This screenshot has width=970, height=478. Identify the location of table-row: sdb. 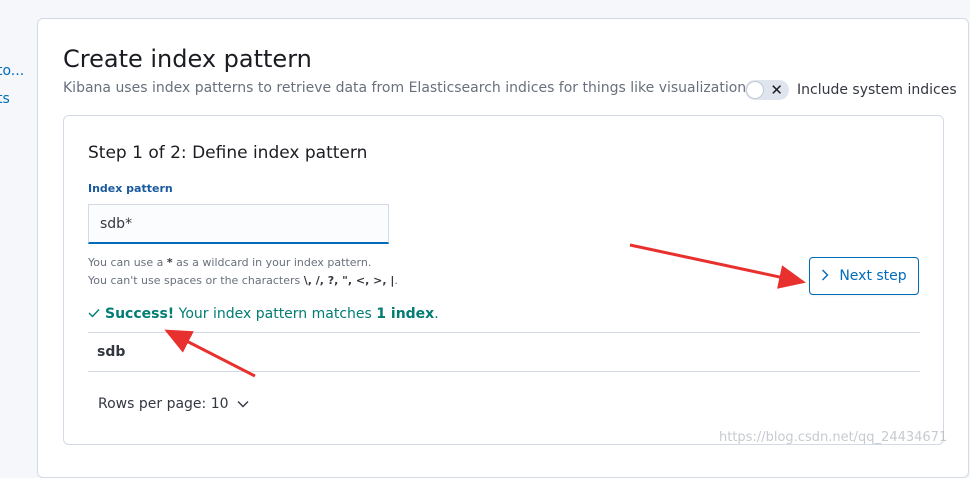
(504, 352).